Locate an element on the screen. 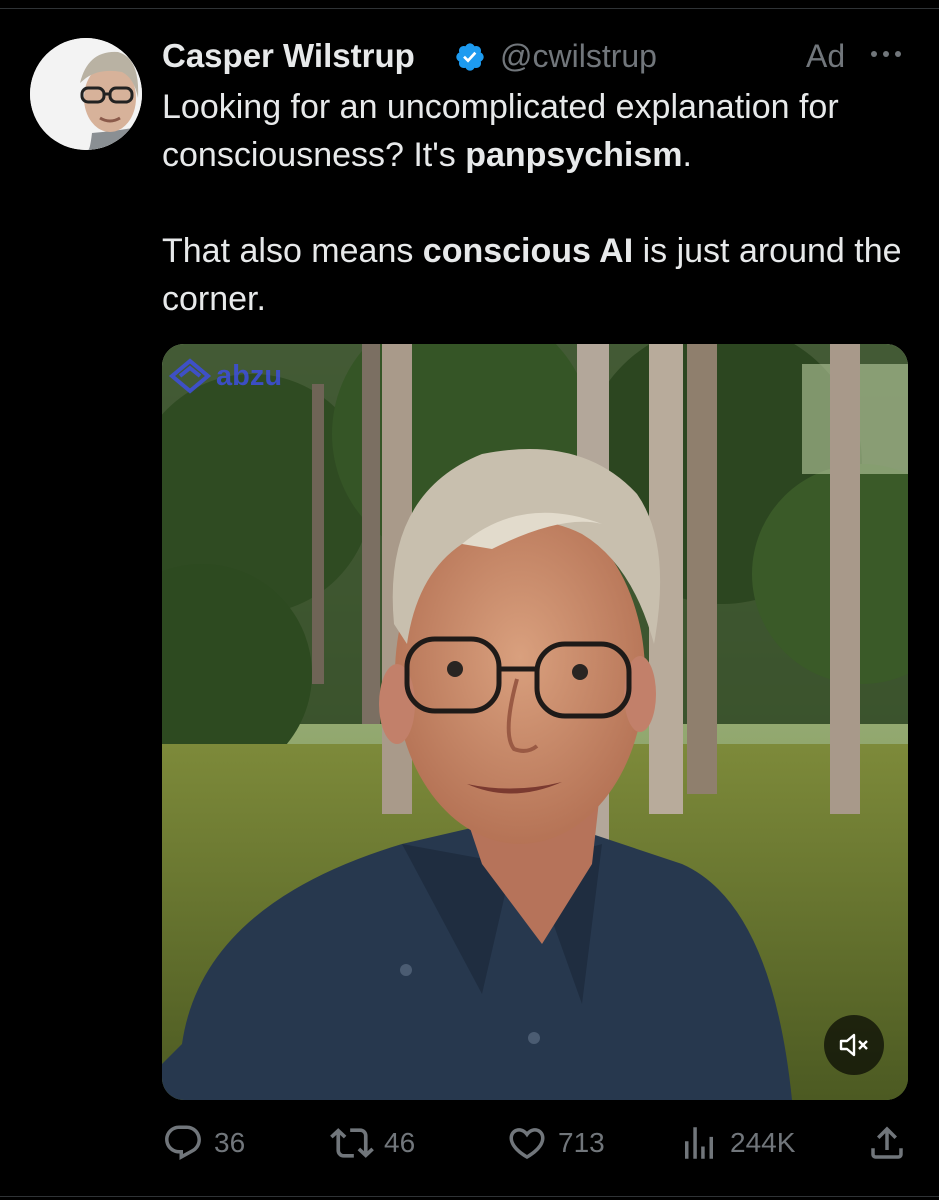 Image resolution: width=939 pixels, height=1200 pixels. avatar-portrait is located at coordinates (86, 94).